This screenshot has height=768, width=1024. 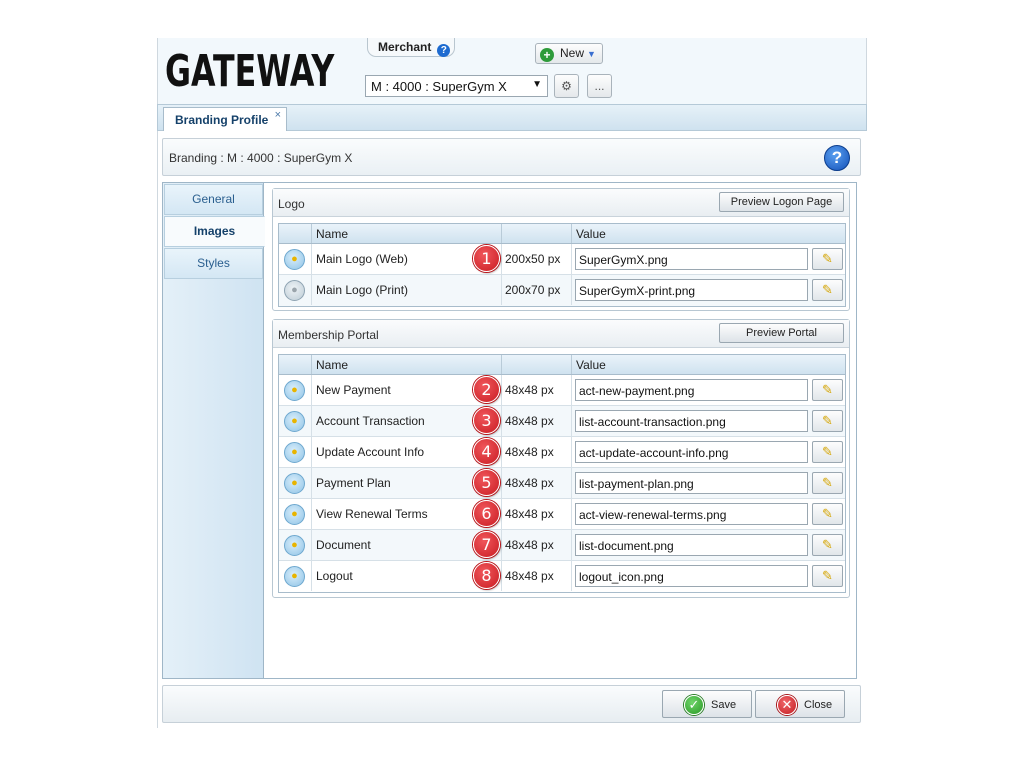 What do you see at coordinates (691, 390) in the screenshot?
I see `image-filename-input: act-new-payment.png` at bounding box center [691, 390].